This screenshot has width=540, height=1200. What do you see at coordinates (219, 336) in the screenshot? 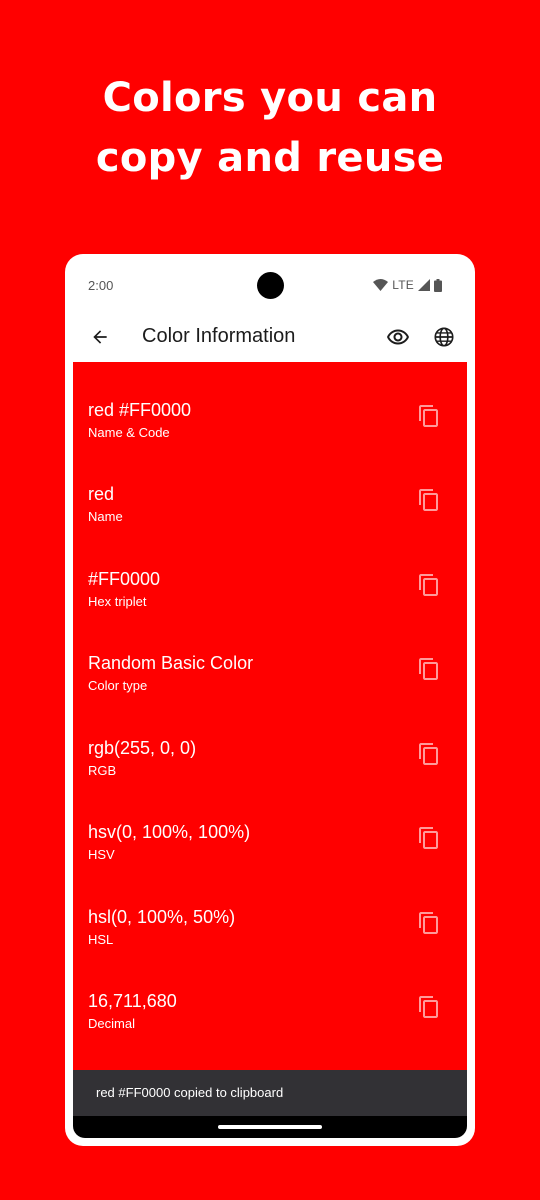
I see `page-title: Color Information` at bounding box center [219, 336].